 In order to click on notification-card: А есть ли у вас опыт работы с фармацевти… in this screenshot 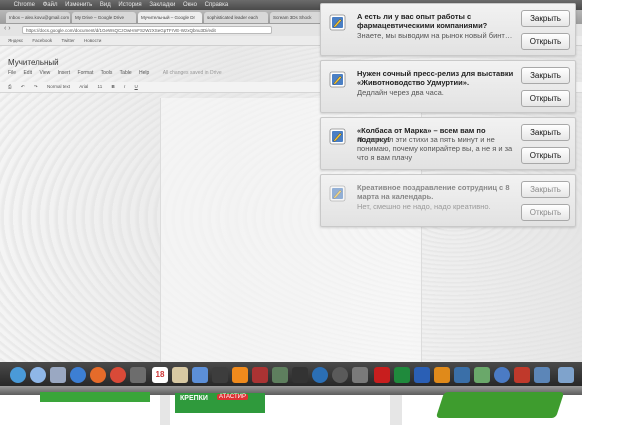, I will do `click(448, 29)`.